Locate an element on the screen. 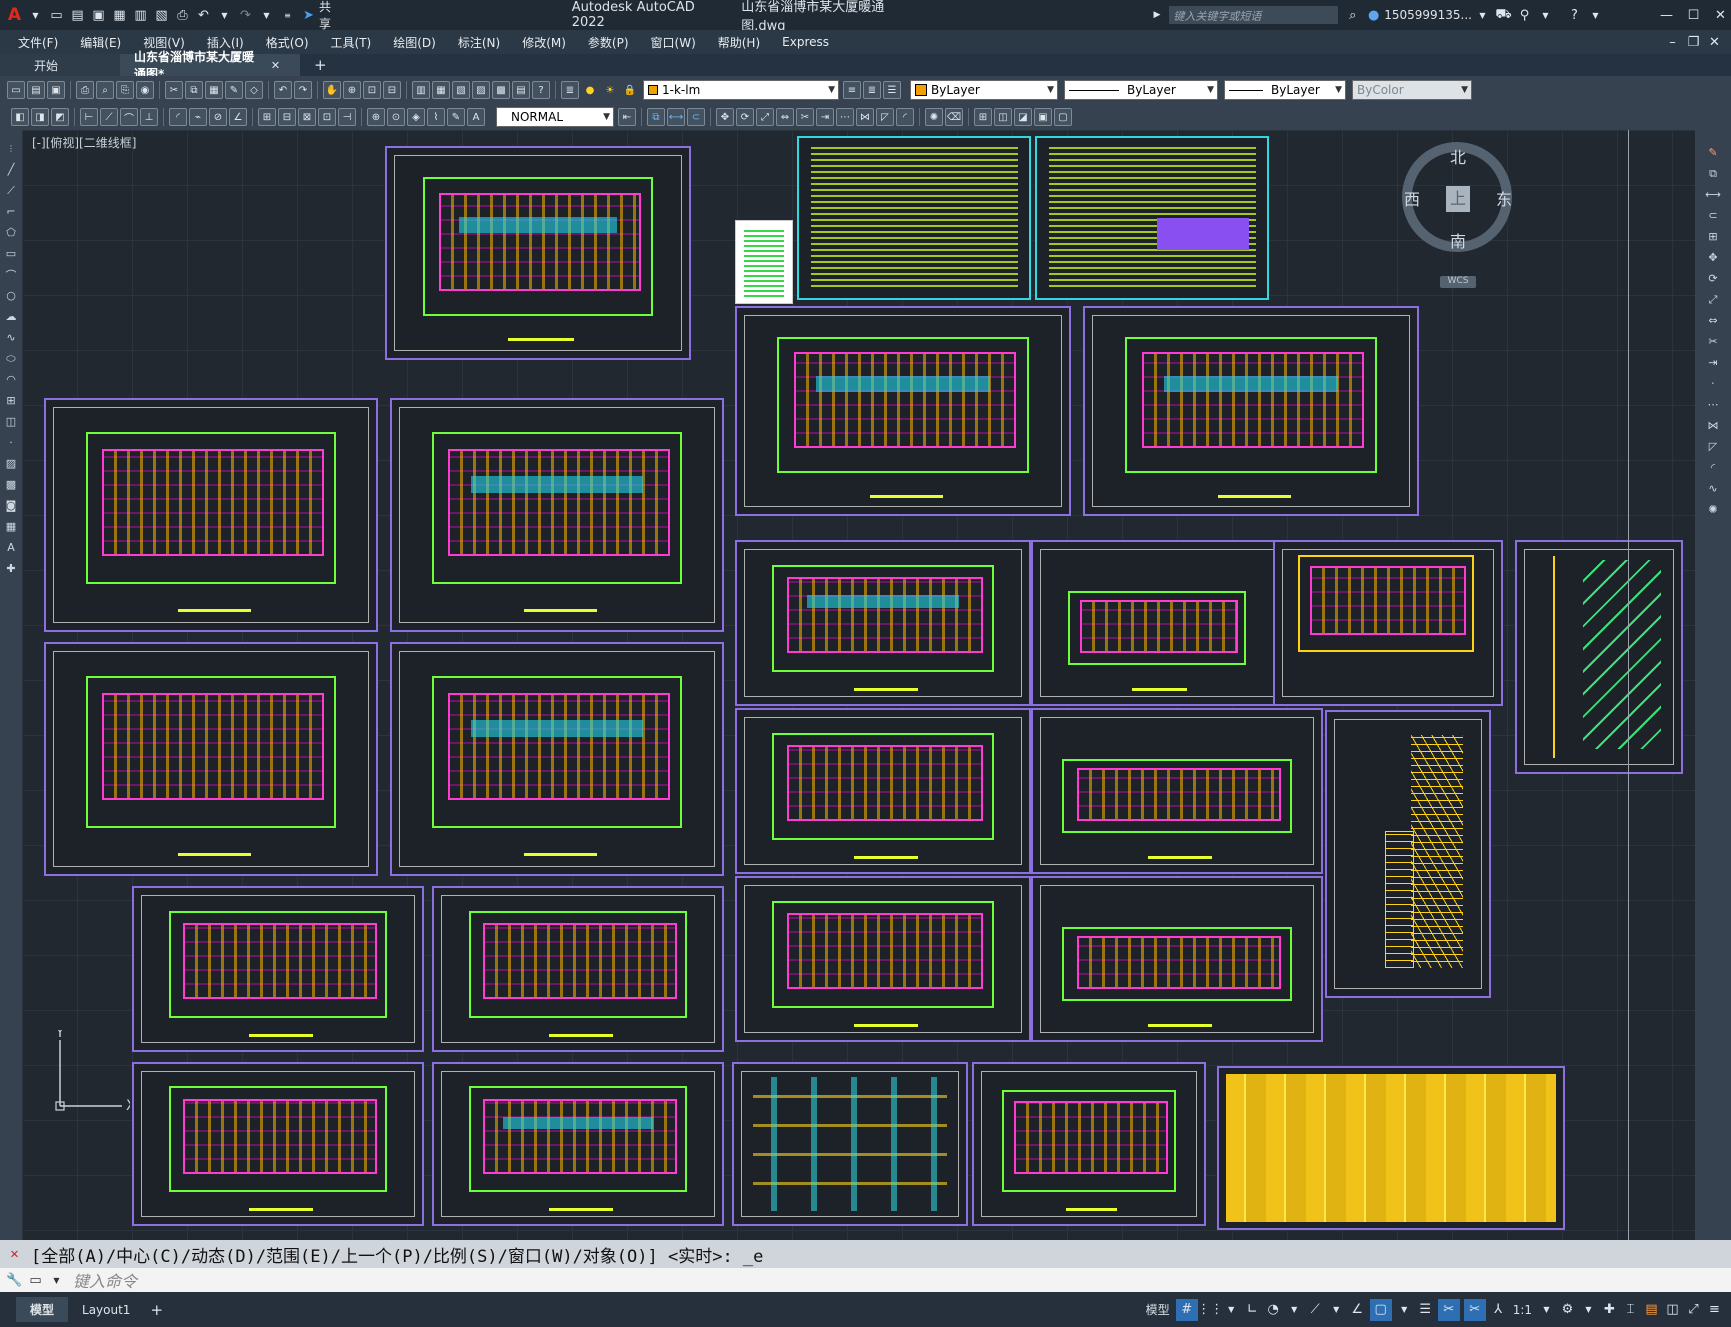 The height and width of the screenshot is (1327, 1731). area-icon: ◨ is located at coordinates (40, 117).